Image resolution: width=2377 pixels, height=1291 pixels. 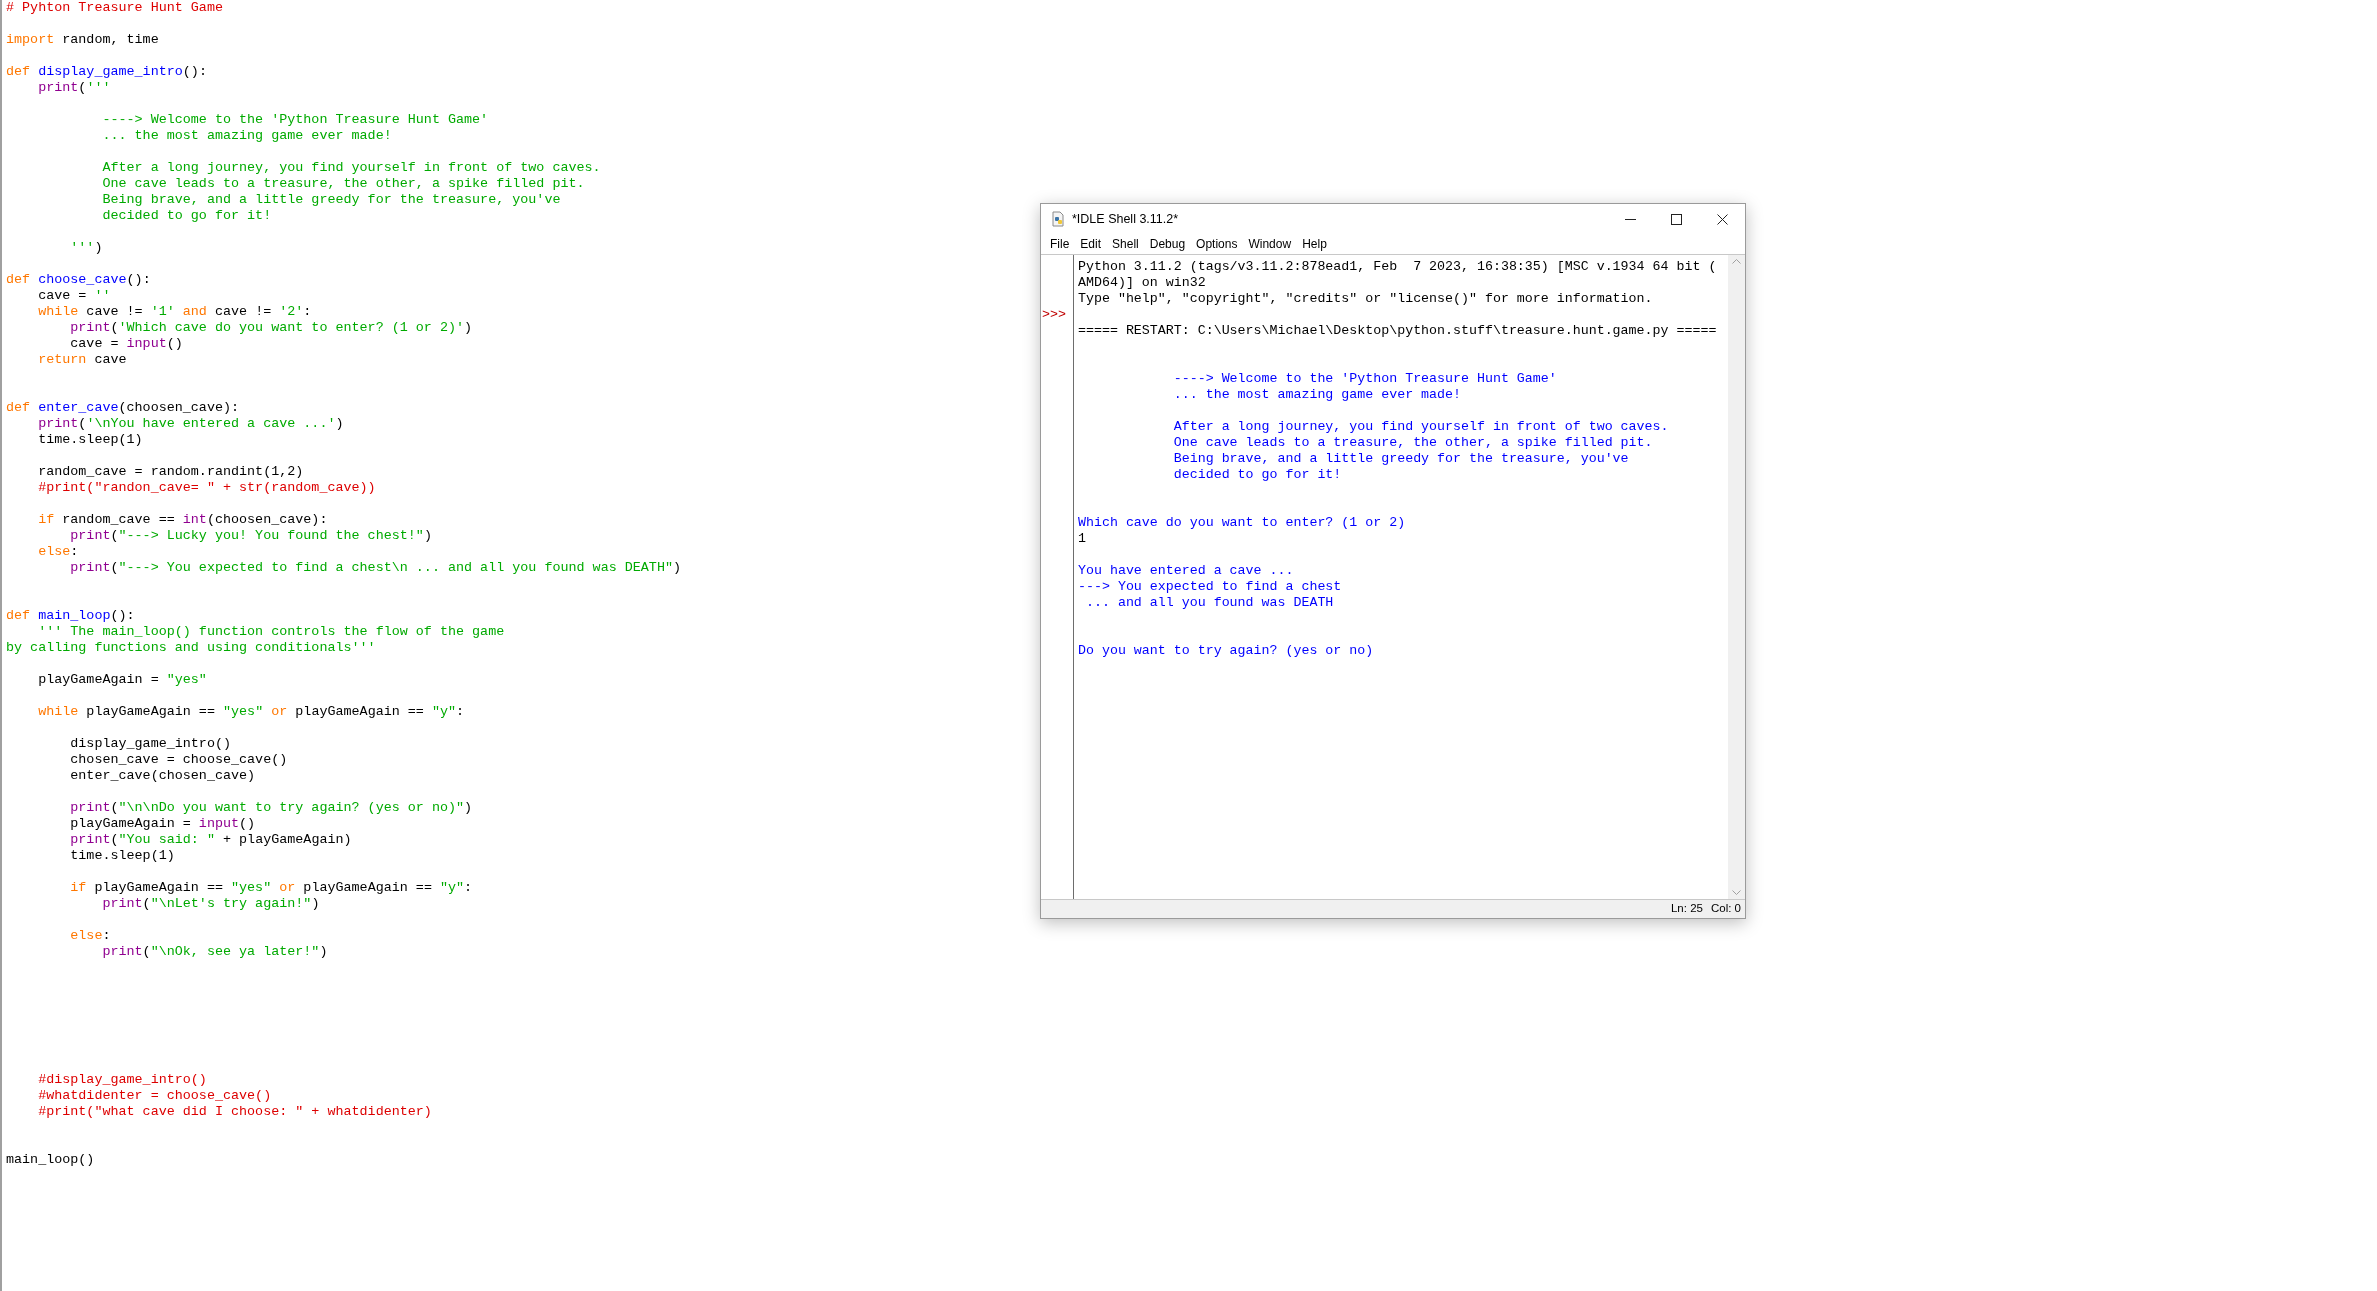 What do you see at coordinates (114, 8) in the screenshot?
I see `code-line: # Pyhton Treasure Hunt Game` at bounding box center [114, 8].